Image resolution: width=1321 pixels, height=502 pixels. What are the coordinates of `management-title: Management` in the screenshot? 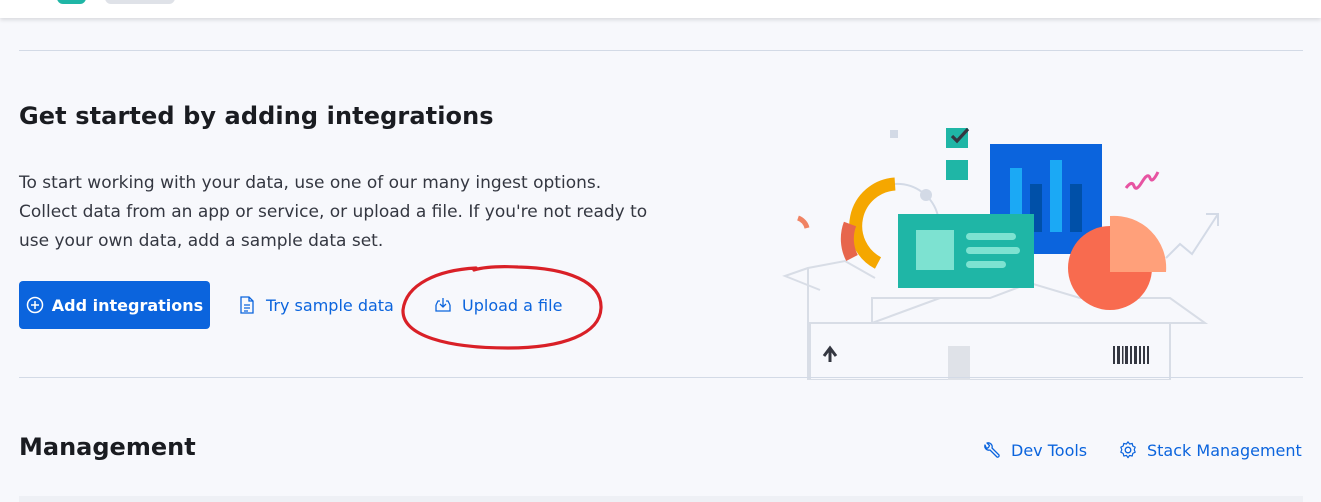 It's located at (107, 447).